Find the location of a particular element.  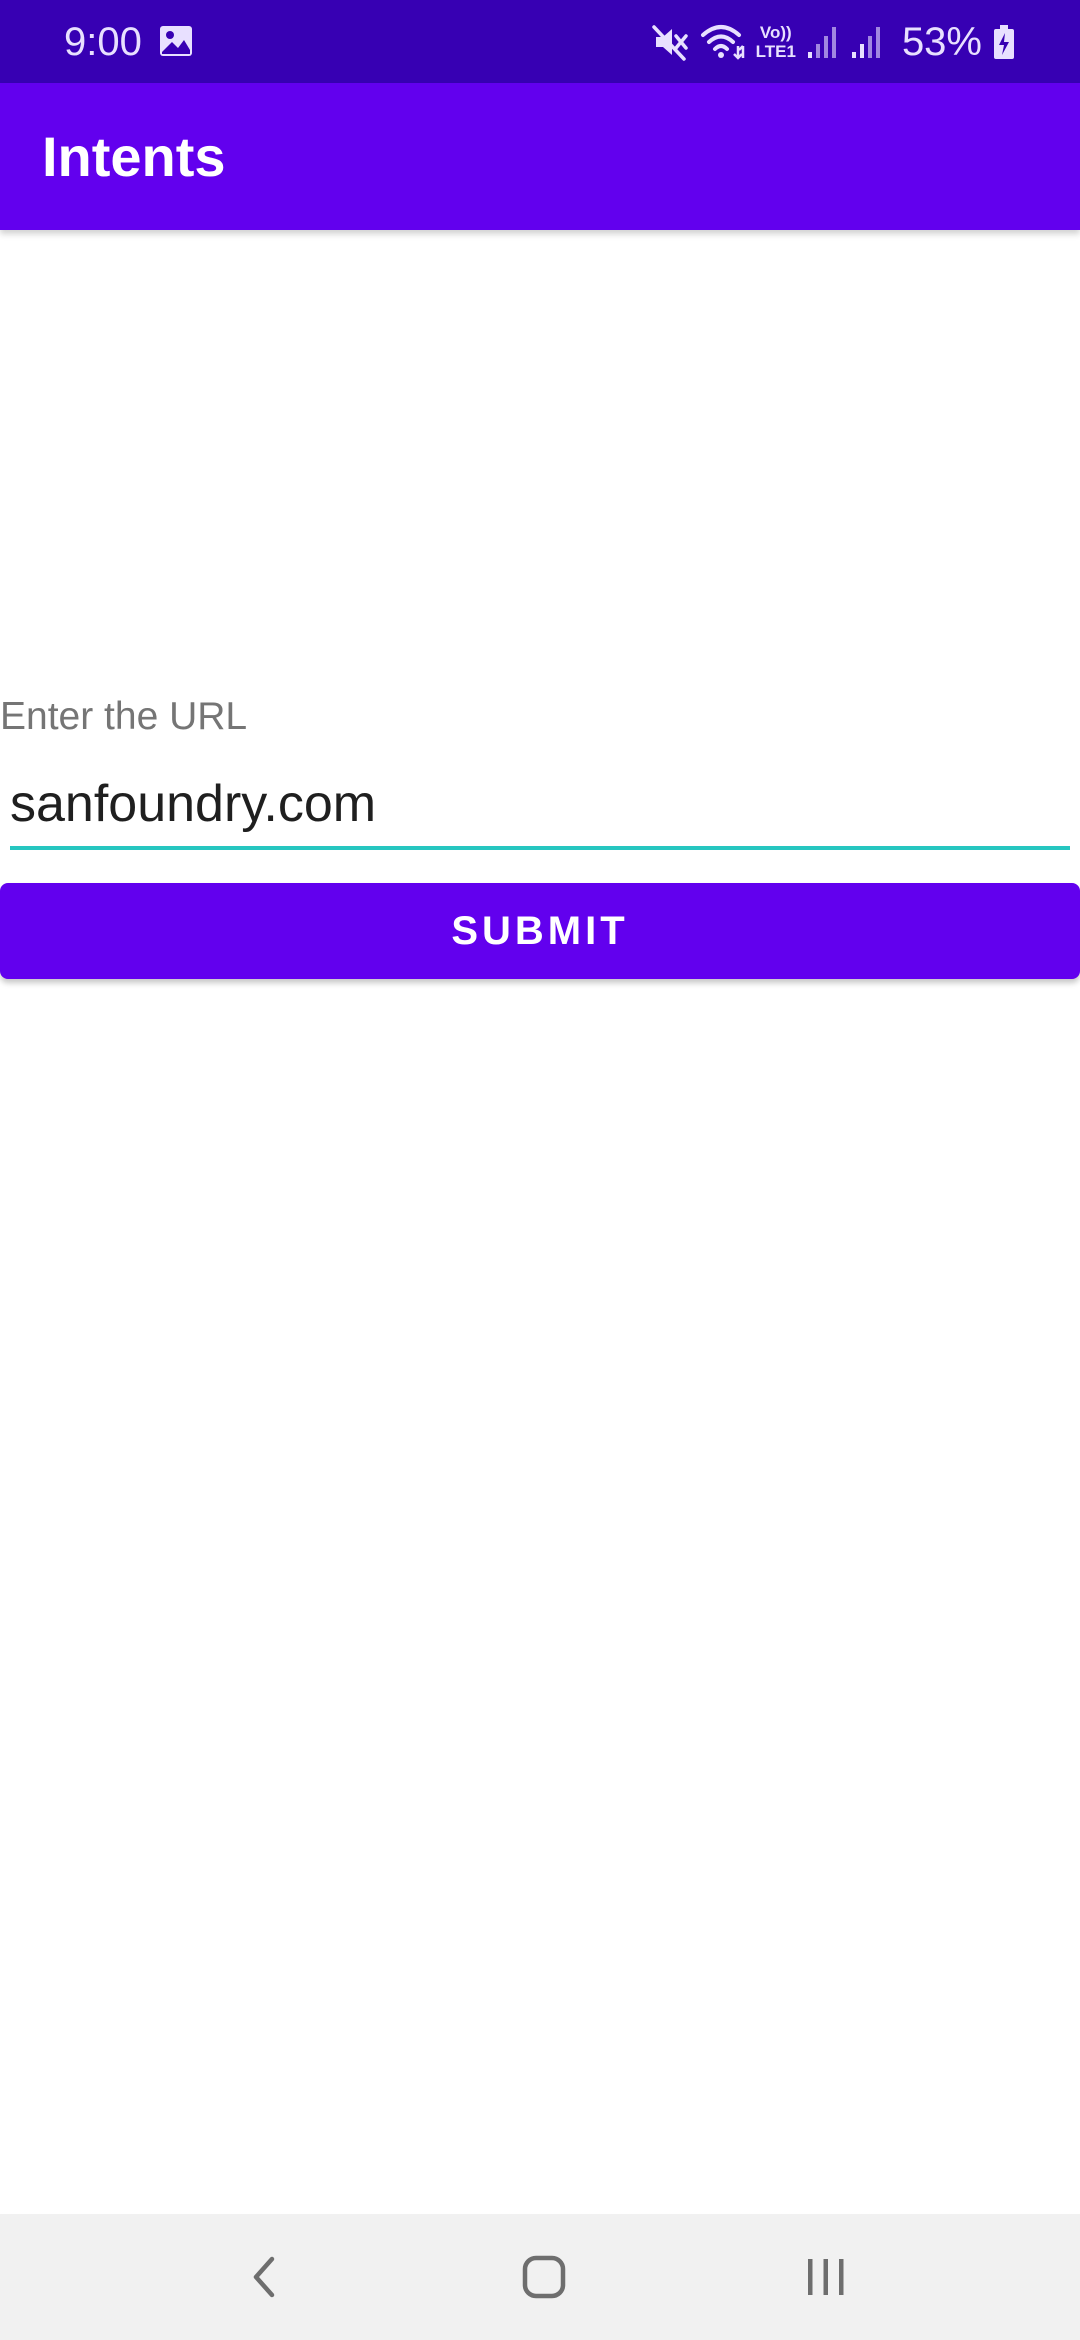

home-button is located at coordinates (544, 2277).